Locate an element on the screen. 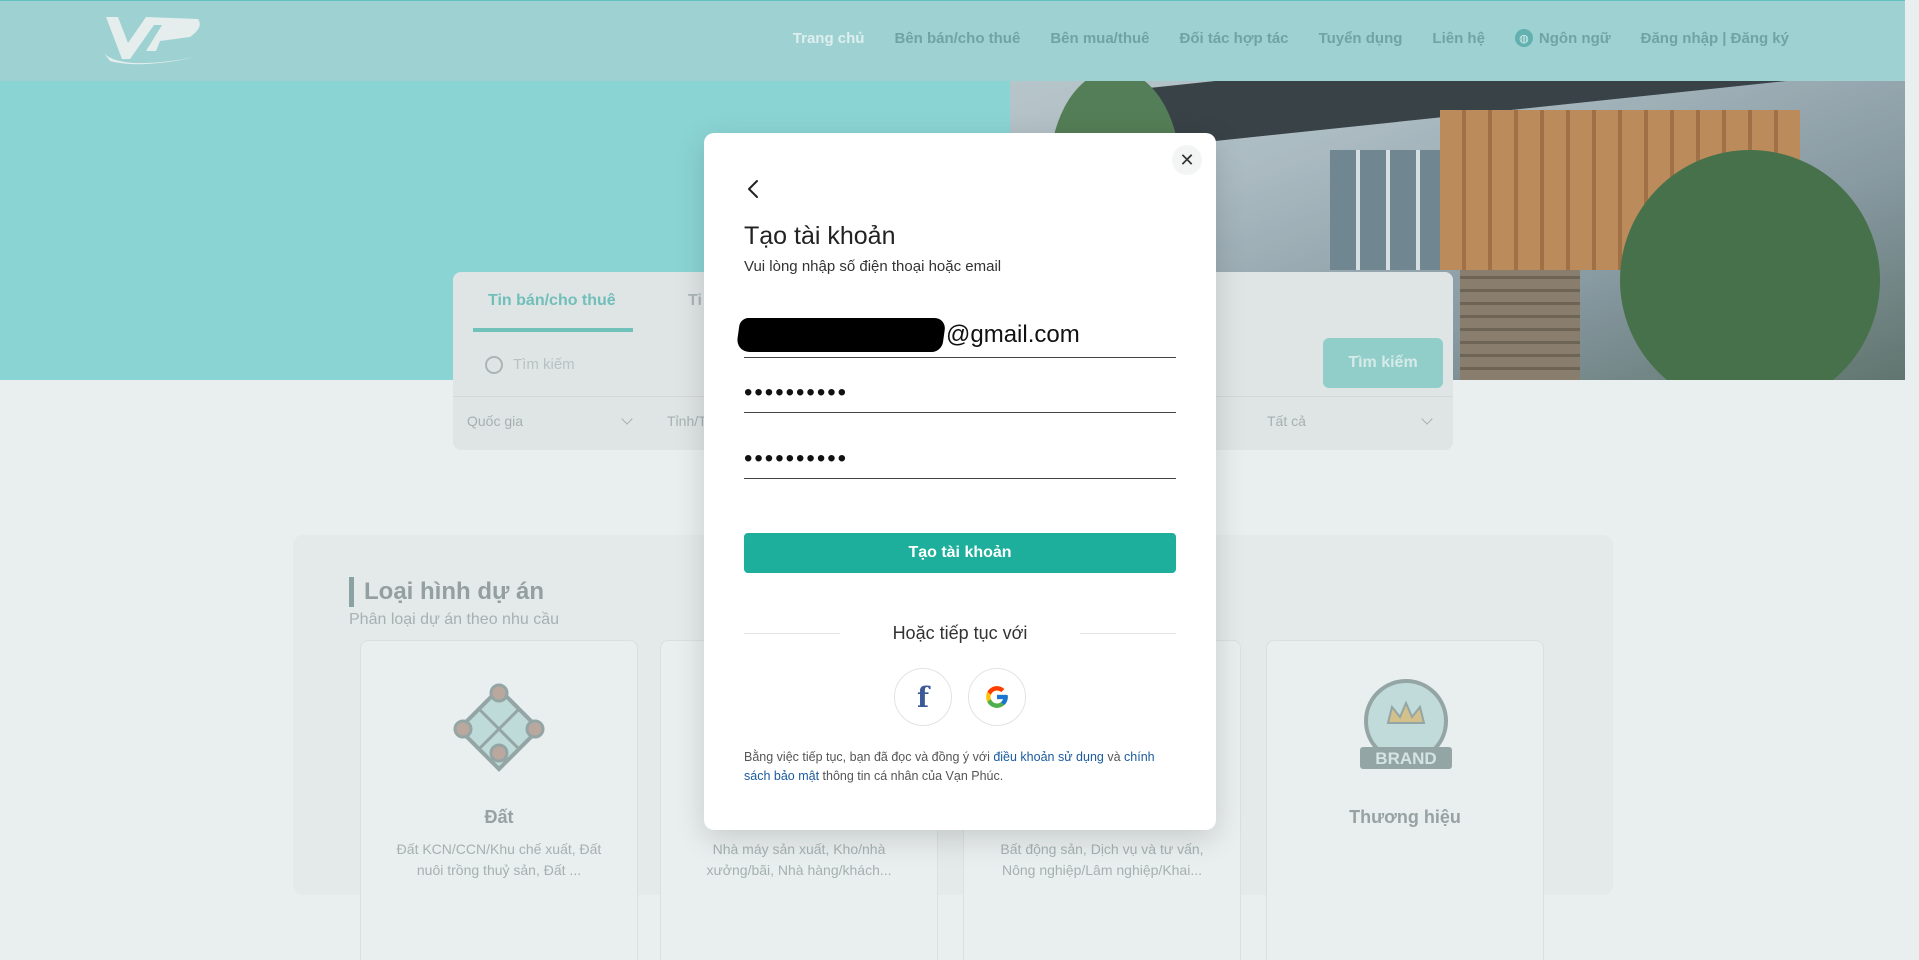  or-divider: Hoặc tiếp tục với is located at coordinates (960, 633).